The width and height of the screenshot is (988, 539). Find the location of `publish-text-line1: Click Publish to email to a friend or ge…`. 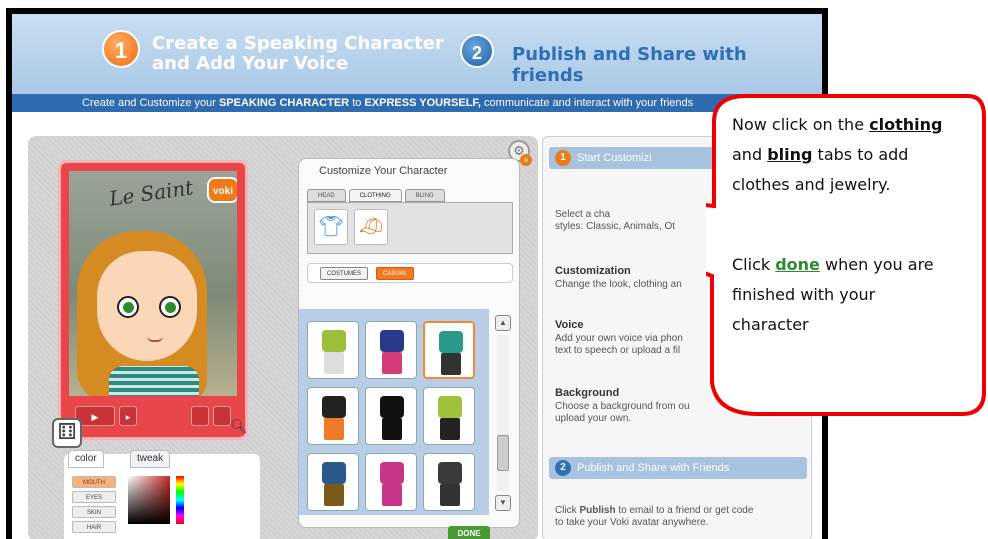

publish-text-line1: Click Publish to email to a friend or ge… is located at coordinates (680, 511).